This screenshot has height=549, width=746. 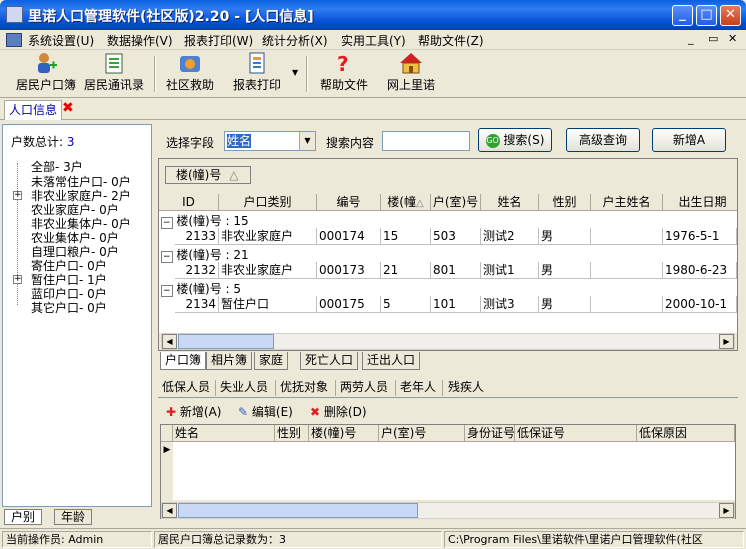 What do you see at coordinates (201, 288) in the screenshot?
I see `group-row: − 楼(幢)号 : 5` at bounding box center [201, 288].